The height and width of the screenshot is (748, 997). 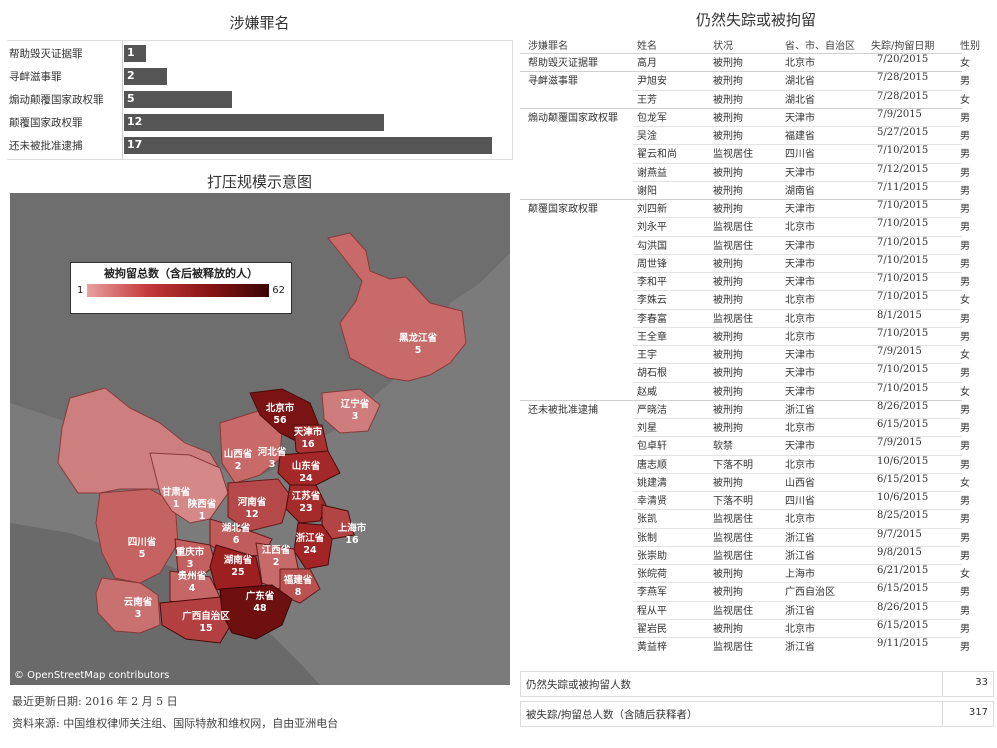 What do you see at coordinates (756, 571) in the screenshot?
I see `table-row: 张皖荷 被刑拘 上海市 6/21/2015 女` at bounding box center [756, 571].